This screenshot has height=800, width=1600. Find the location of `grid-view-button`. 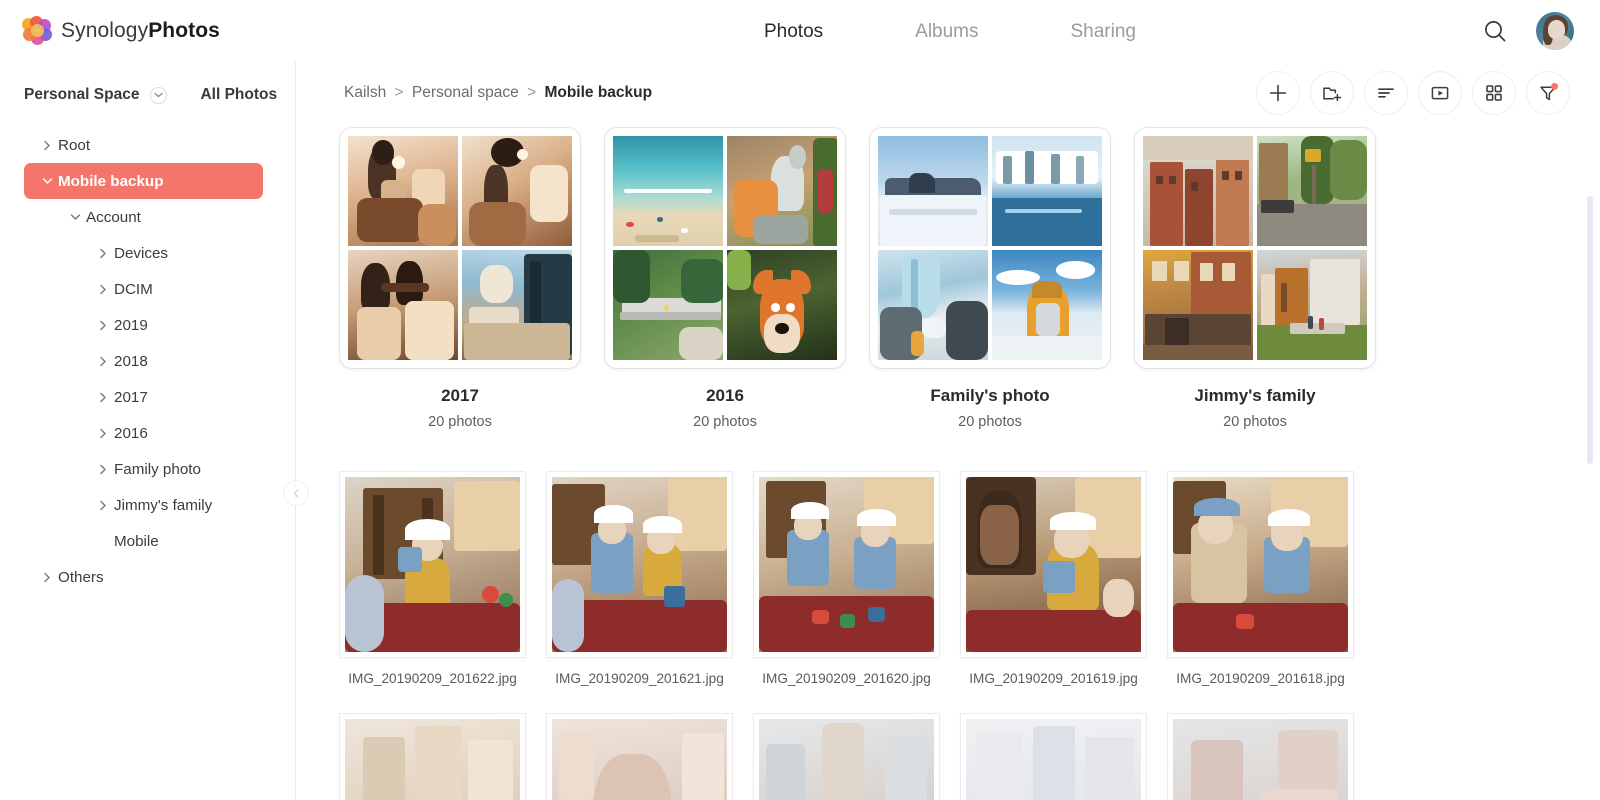

grid-view-button is located at coordinates (1494, 93).